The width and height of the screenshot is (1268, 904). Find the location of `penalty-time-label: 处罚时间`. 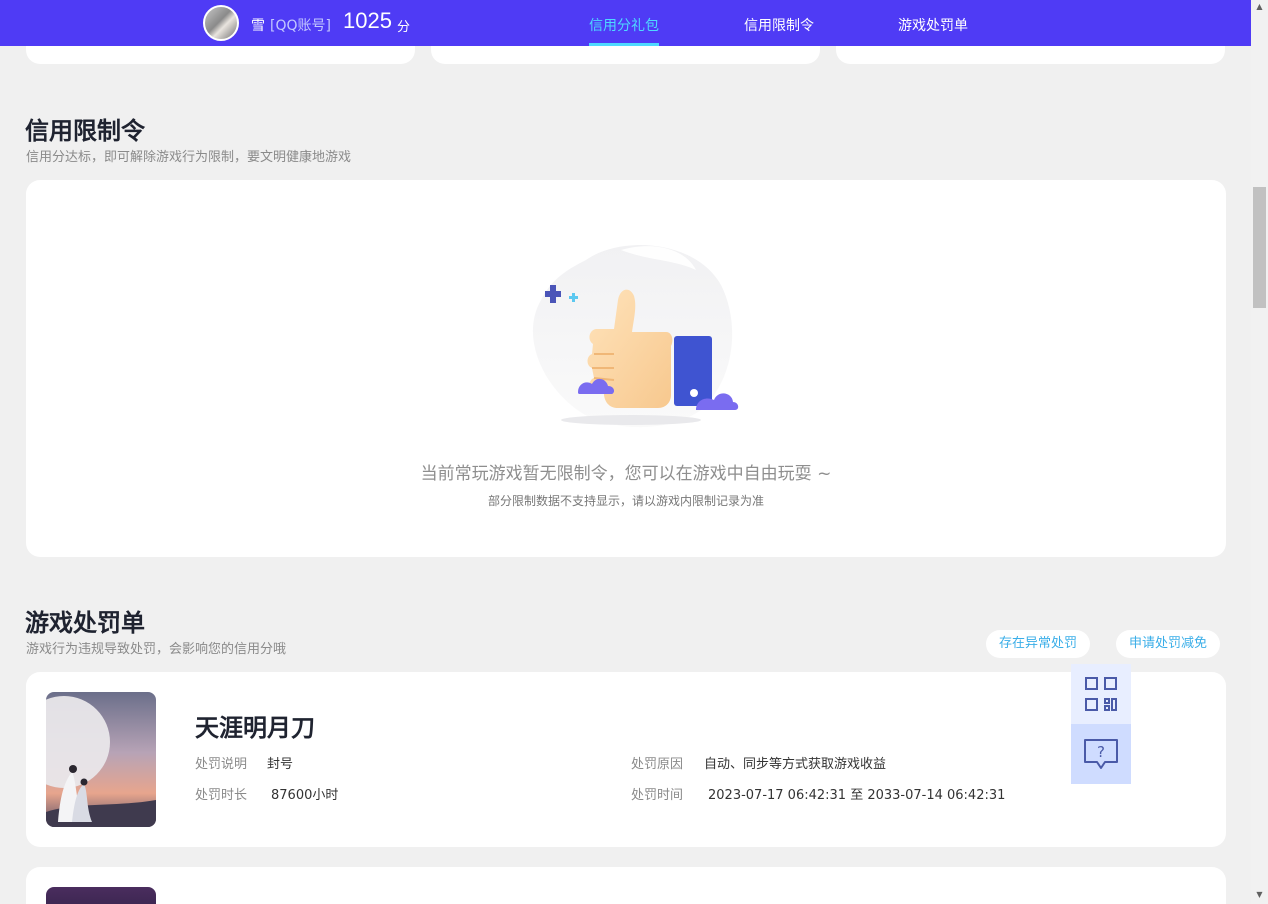

penalty-time-label: 处罚时间 is located at coordinates (657, 795).